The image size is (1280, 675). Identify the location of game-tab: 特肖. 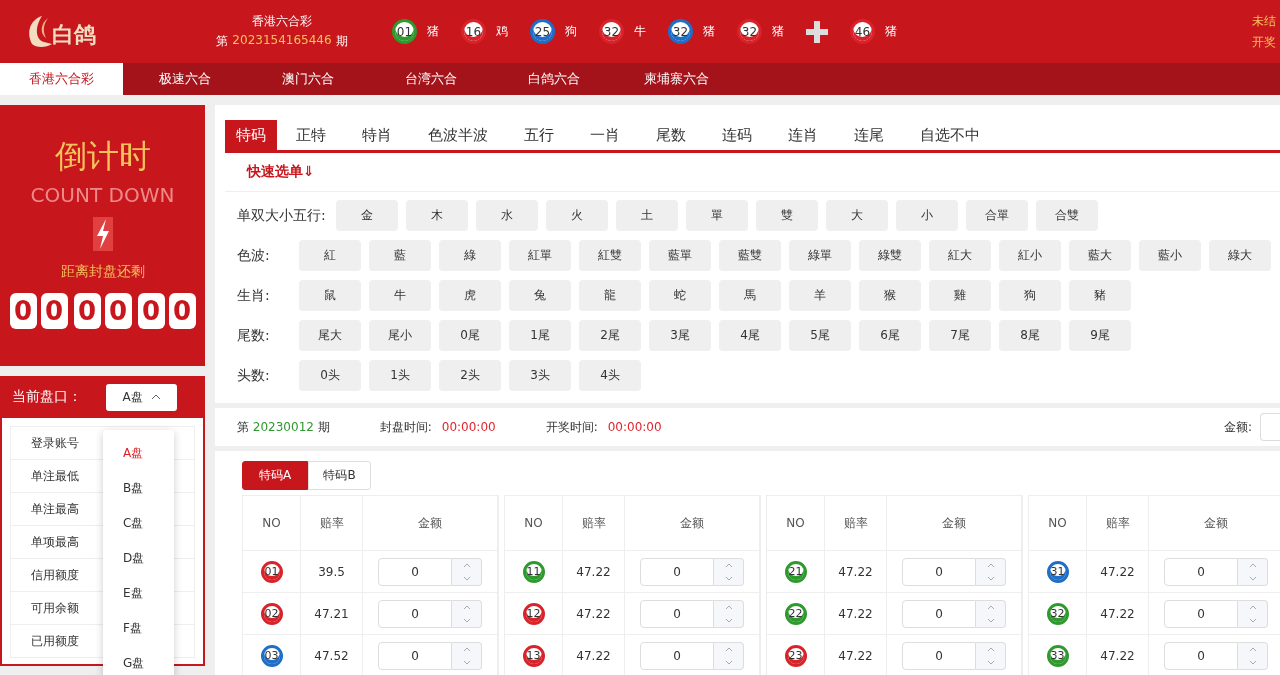
(377, 135).